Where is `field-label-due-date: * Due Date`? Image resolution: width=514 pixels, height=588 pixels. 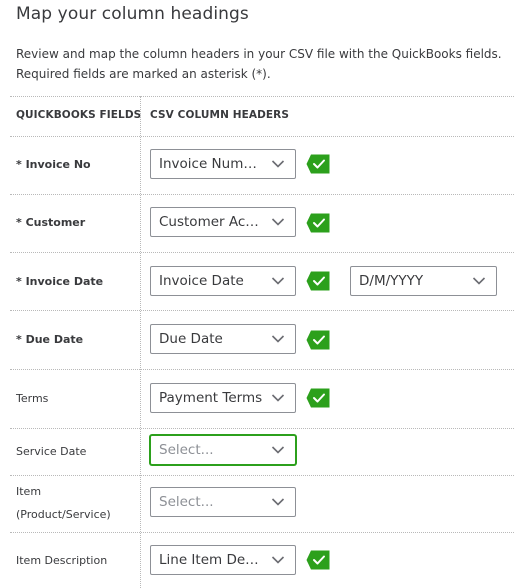
field-label-due-date: * Due Date is located at coordinates (50, 339).